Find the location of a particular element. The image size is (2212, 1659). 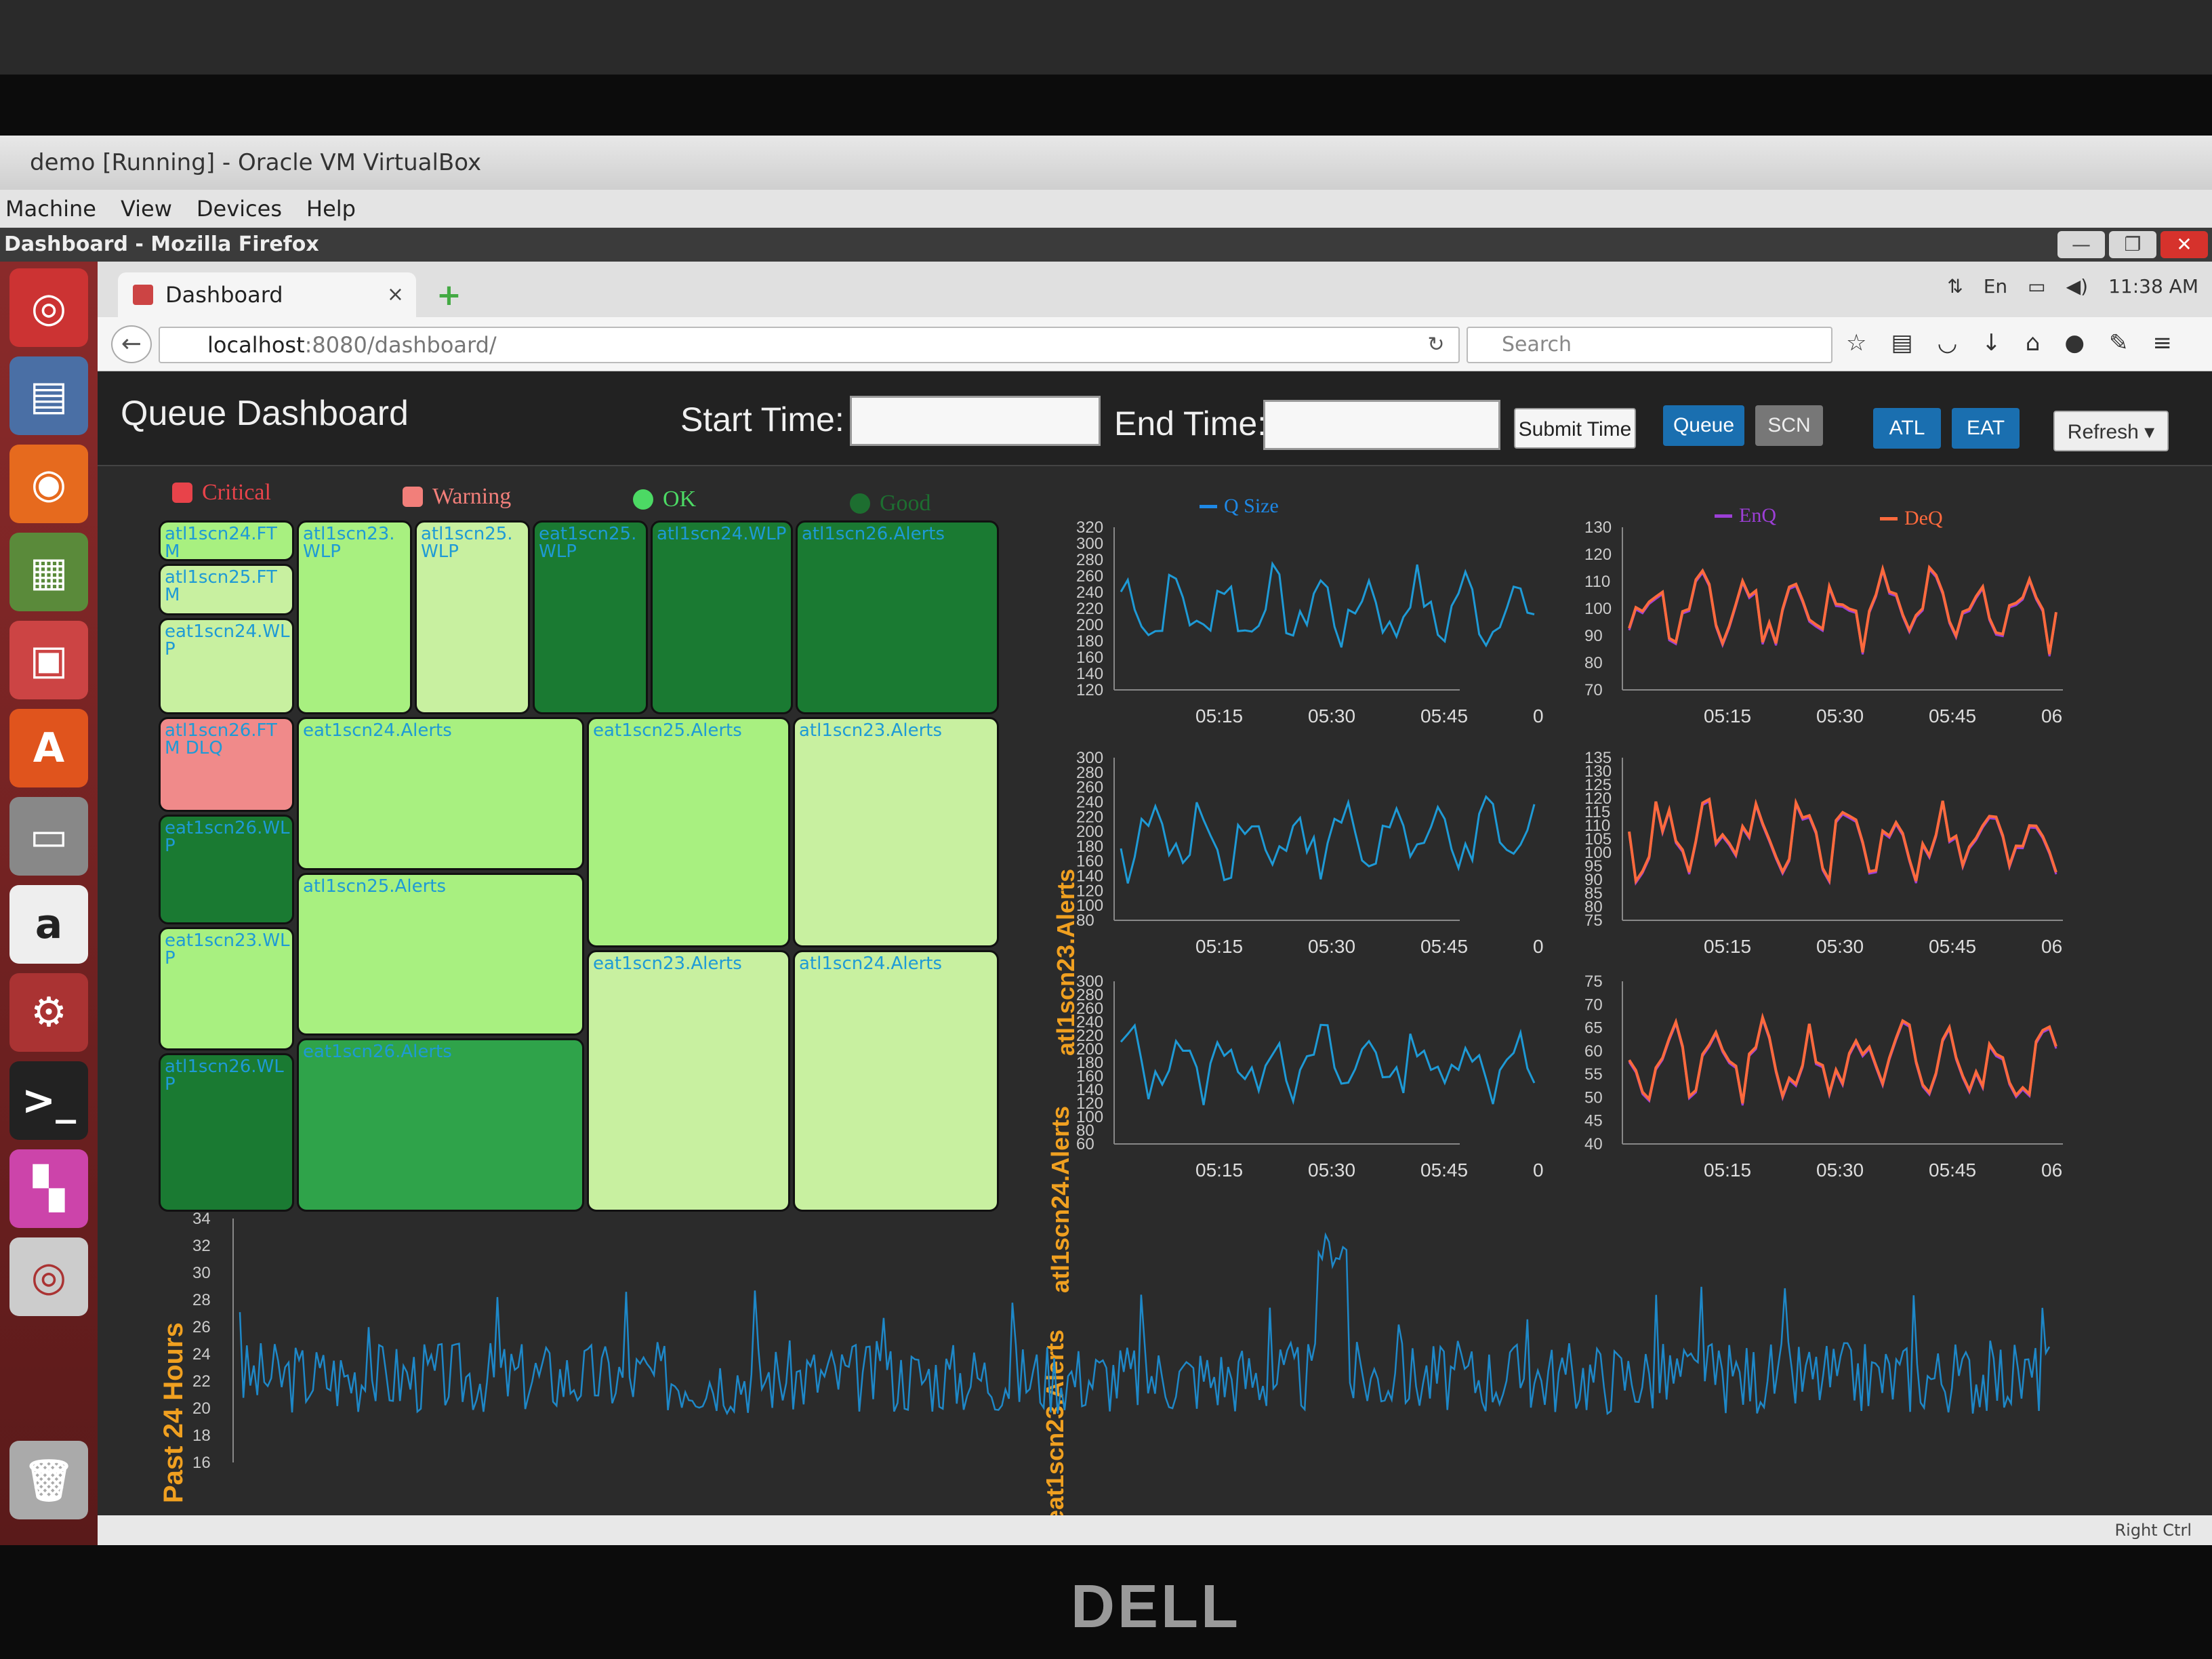

y-tick-label: 40 is located at coordinates (1593, 1144).